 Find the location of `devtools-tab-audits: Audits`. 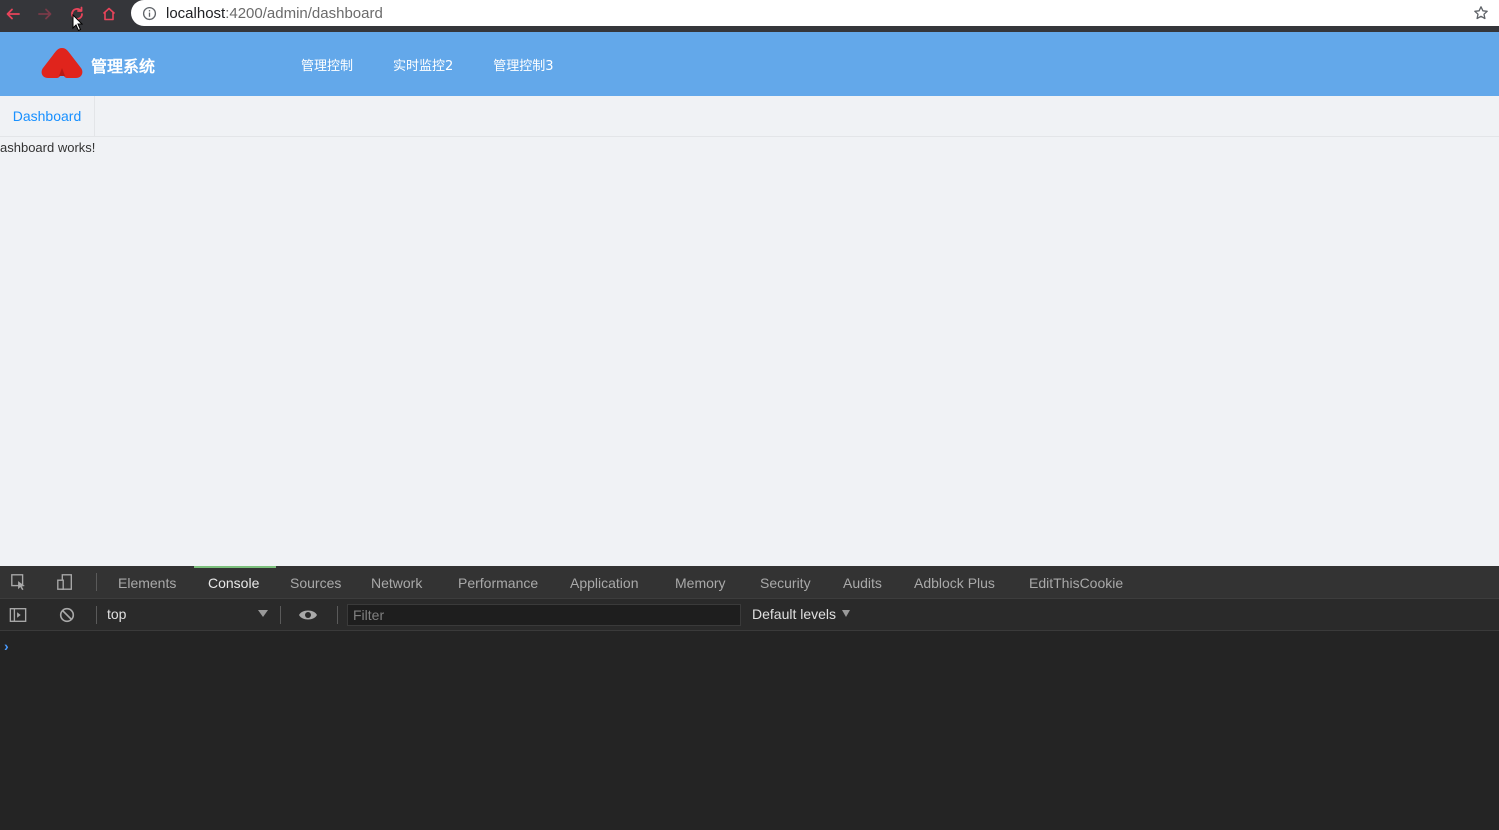

devtools-tab-audits: Audits is located at coordinates (862, 582).